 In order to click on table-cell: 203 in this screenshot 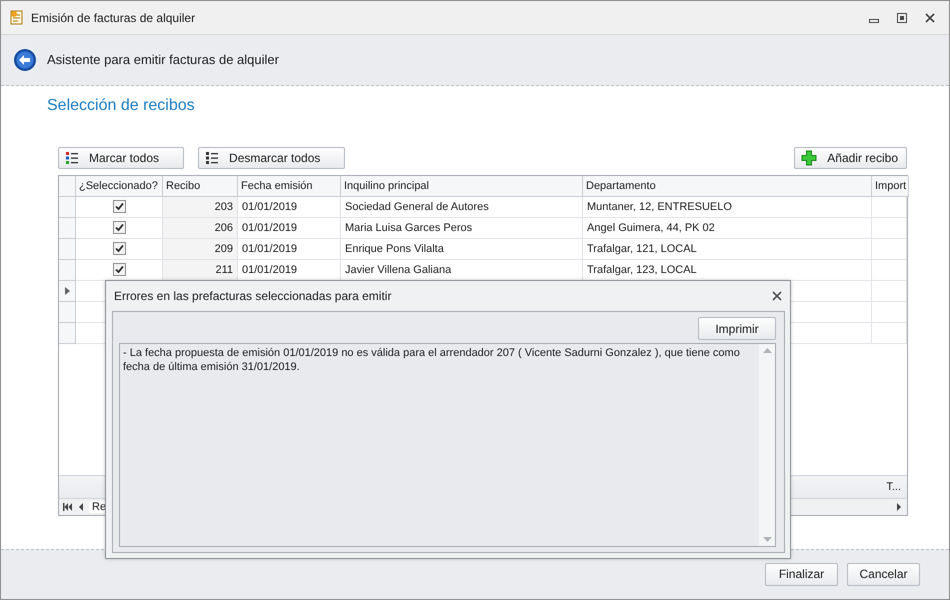, I will do `click(200, 207)`.